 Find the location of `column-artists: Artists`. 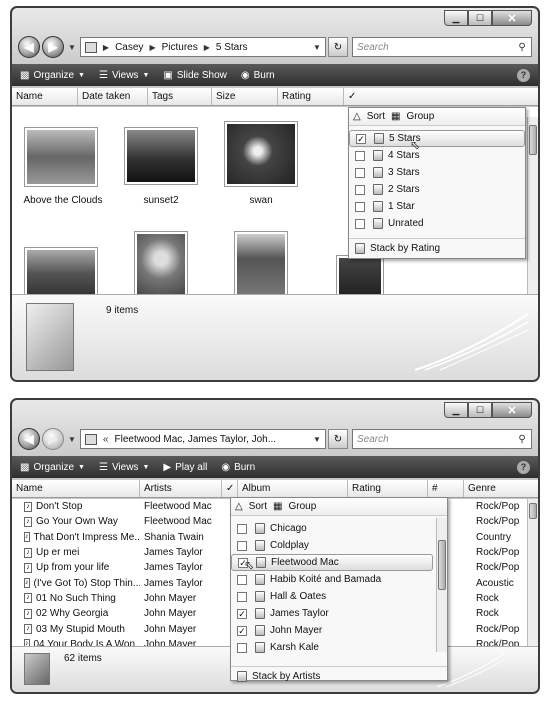

column-artists: Artists is located at coordinates (181, 488).